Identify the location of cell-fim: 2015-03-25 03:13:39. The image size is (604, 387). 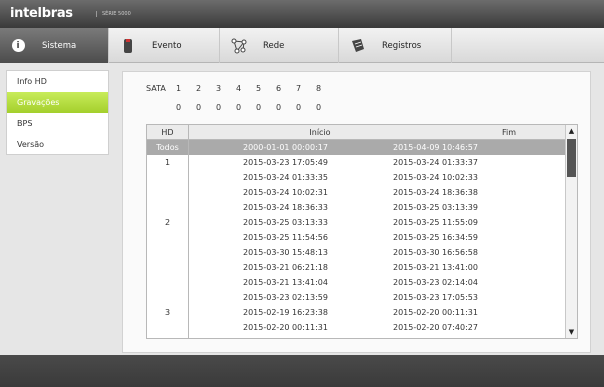
(435, 207).